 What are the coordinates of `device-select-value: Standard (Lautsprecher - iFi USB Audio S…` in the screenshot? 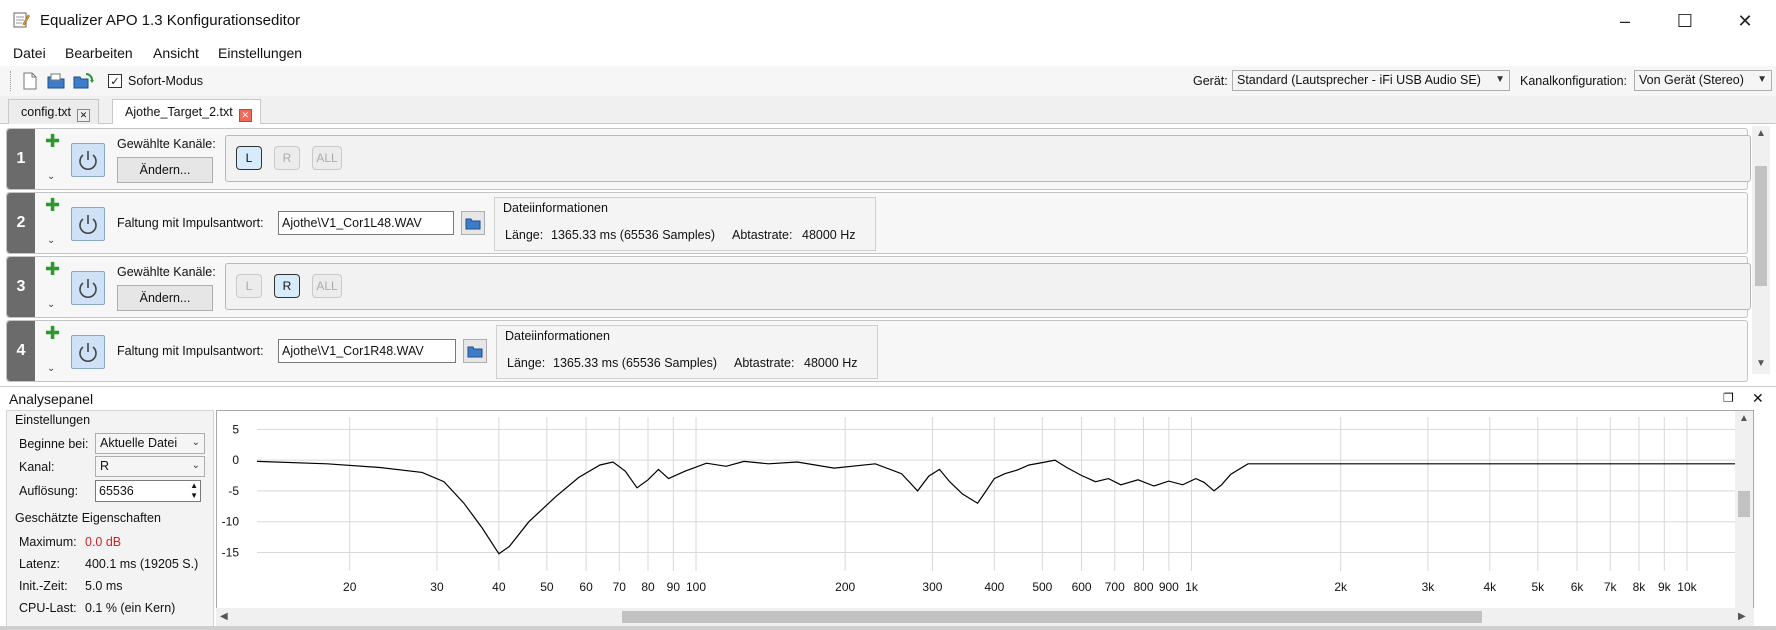 It's located at (1359, 80).